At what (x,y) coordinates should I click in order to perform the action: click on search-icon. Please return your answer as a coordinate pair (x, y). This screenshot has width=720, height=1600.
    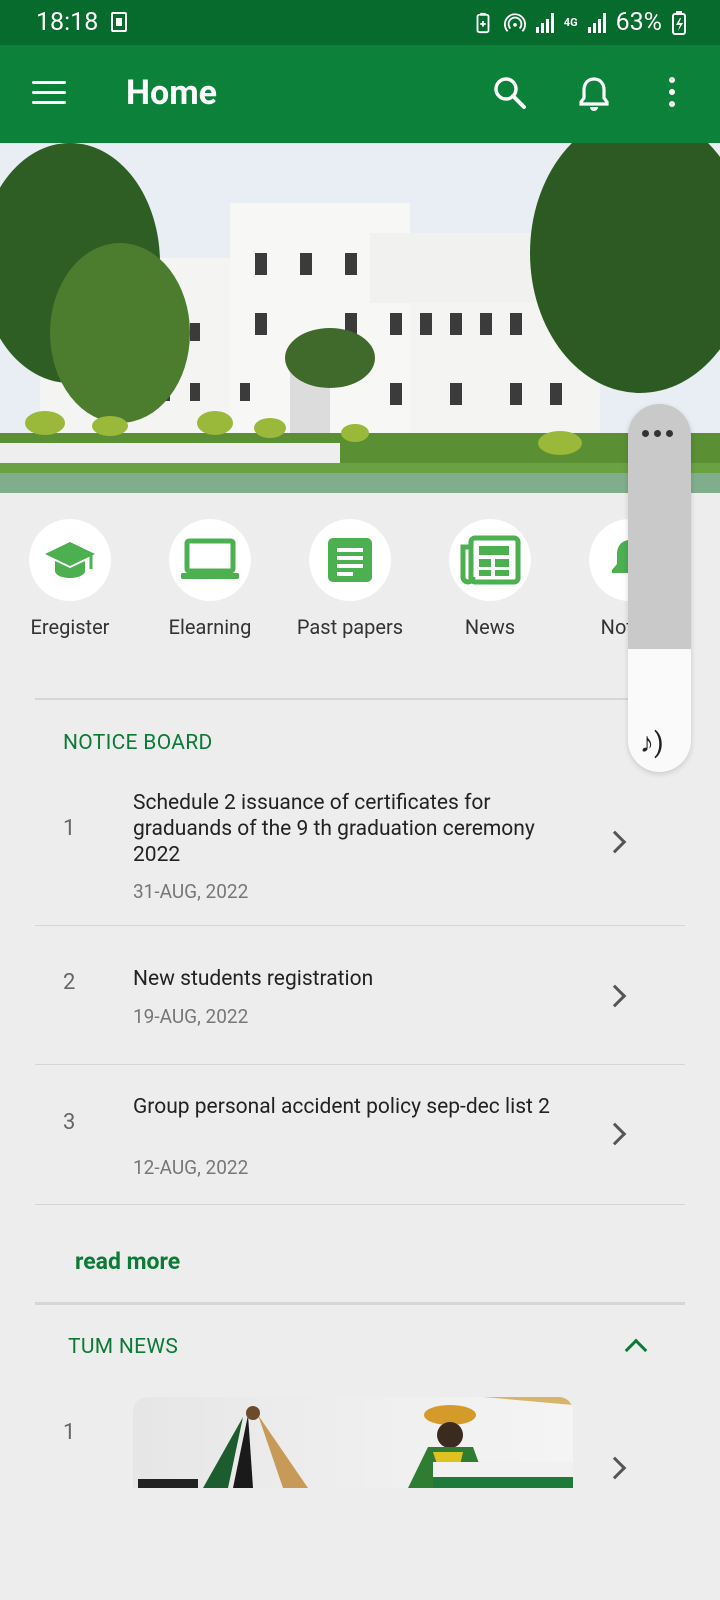
    Looking at the image, I should click on (510, 93).